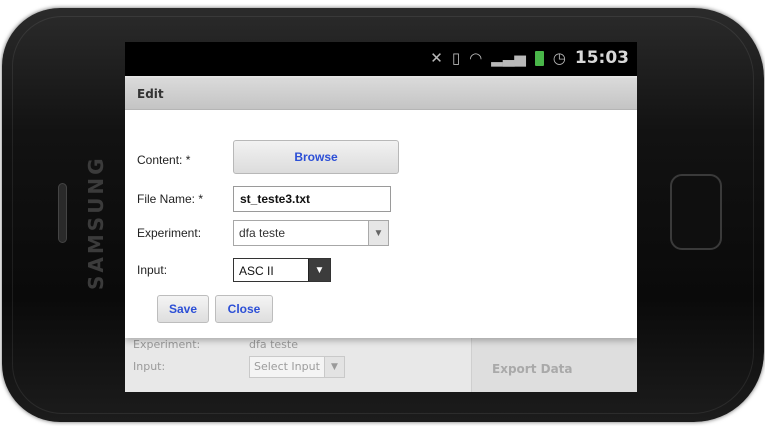 The image size is (765, 426). I want to click on experiment-value: dfa teste, so click(262, 233).